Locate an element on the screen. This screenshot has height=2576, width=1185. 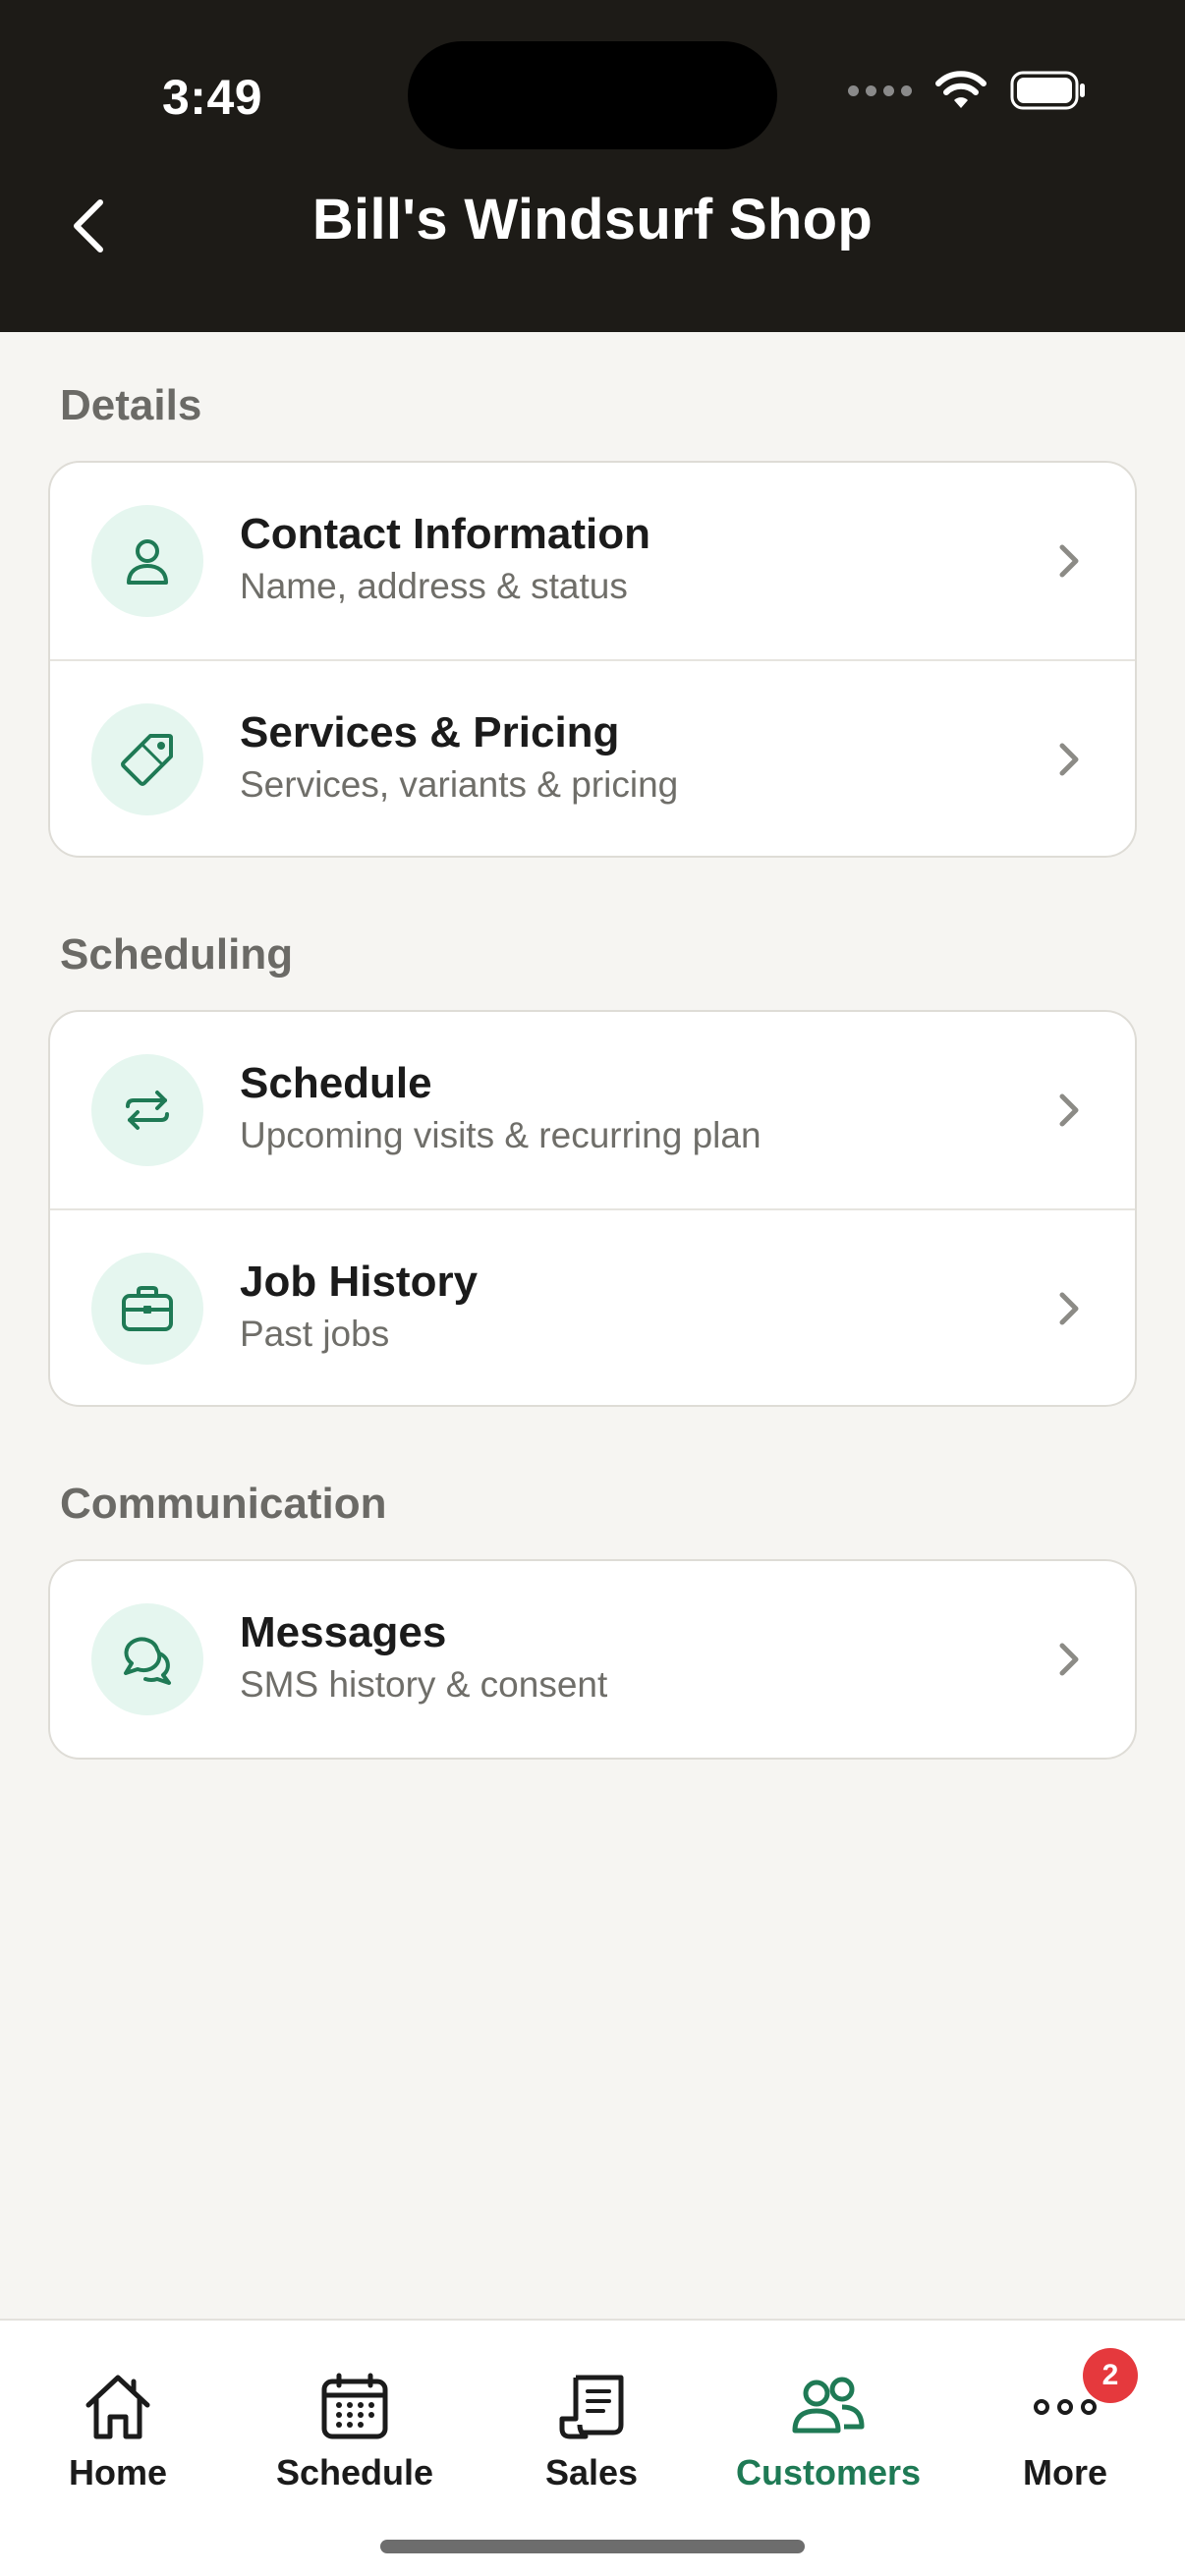
row-subtitle: SMS history & consent is located at coordinates (424, 1684).